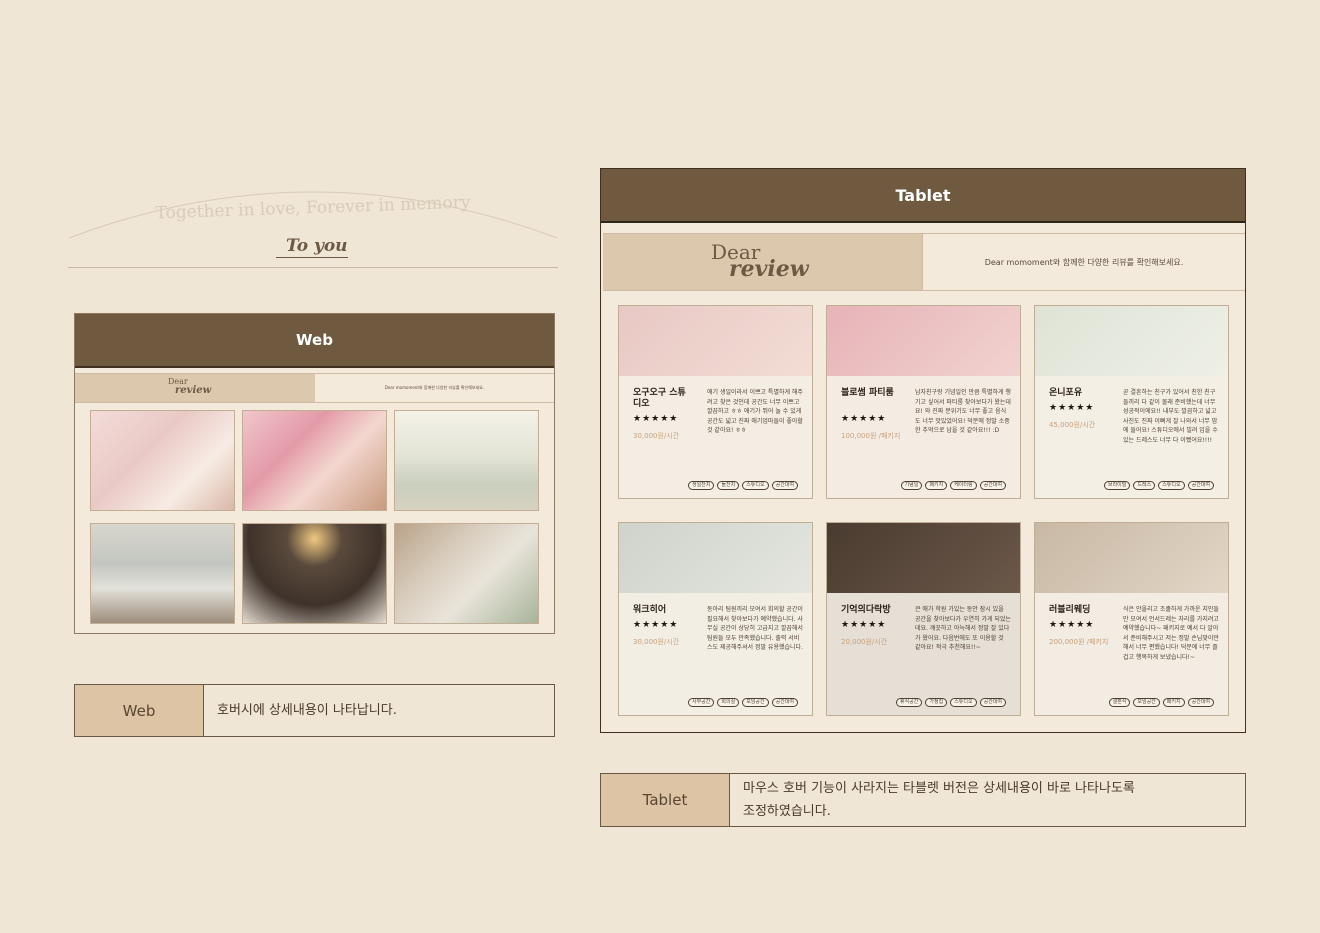  I want to click on tablet-header-title: Tablet, so click(923, 195).